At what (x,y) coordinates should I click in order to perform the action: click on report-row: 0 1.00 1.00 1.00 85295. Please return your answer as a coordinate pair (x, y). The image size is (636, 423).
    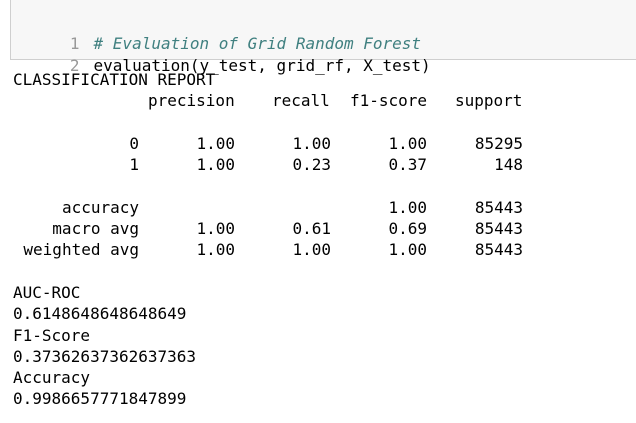
    Looking at the image, I should click on (323, 143).